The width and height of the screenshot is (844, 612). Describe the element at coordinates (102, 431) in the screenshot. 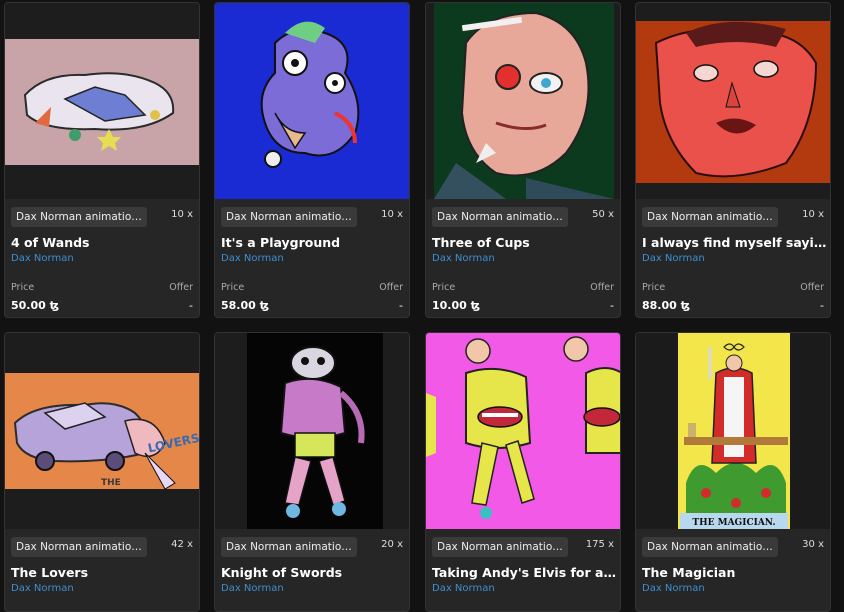

I see `artwork-thumbnail: LOVERS THE` at that location.